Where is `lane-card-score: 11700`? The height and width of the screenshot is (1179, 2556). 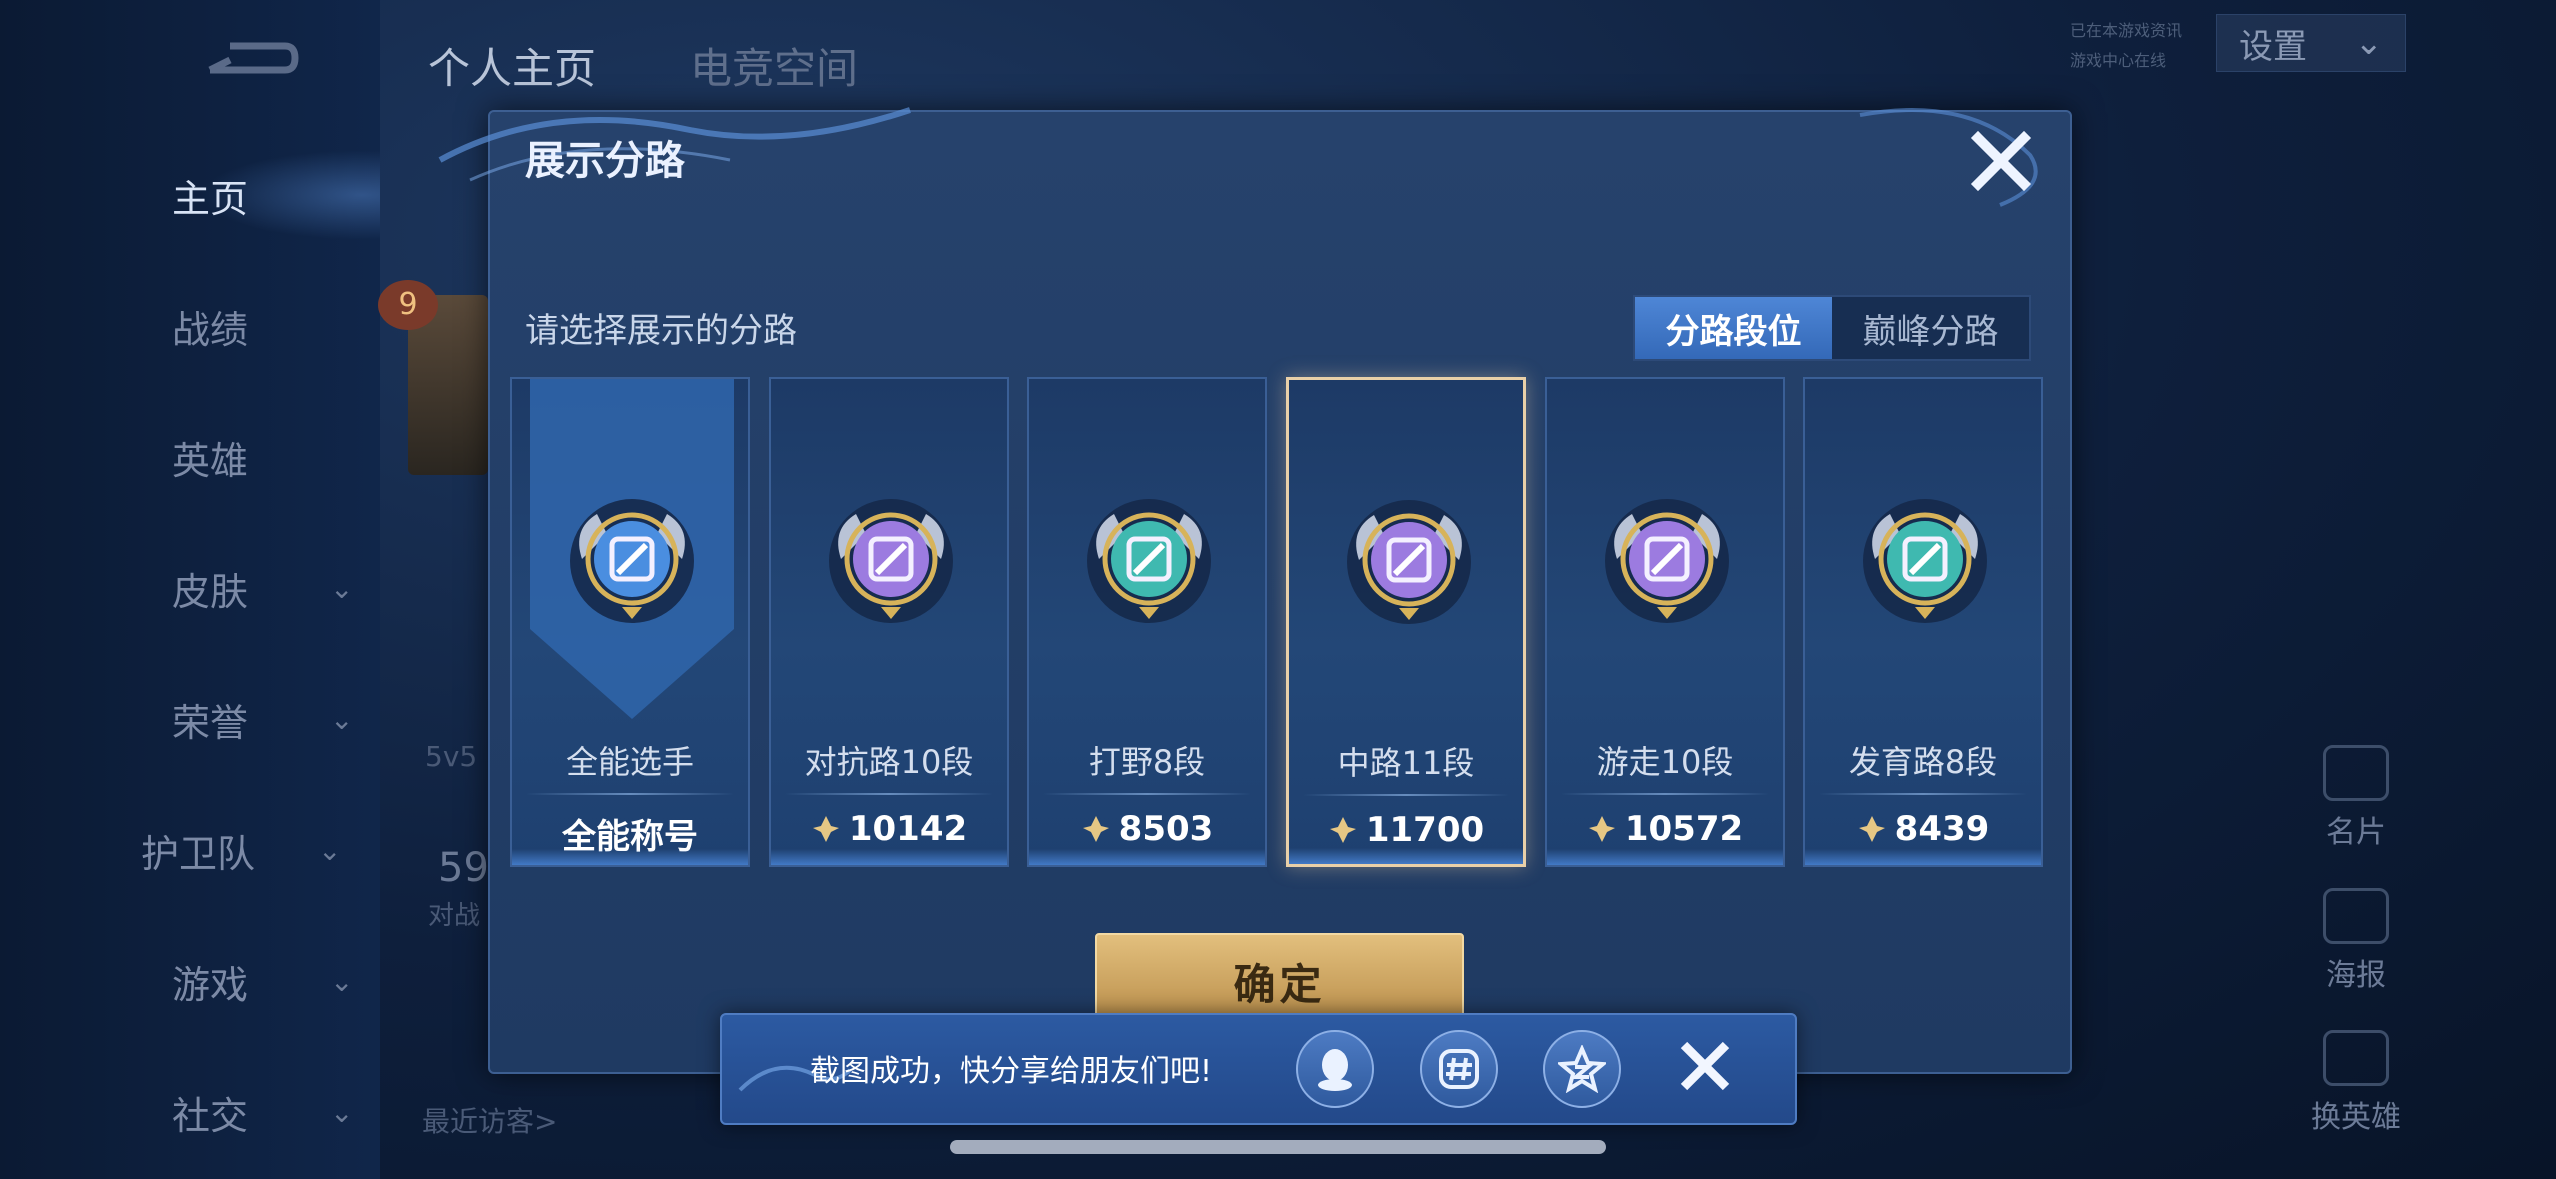 lane-card-score: 11700 is located at coordinates (1406, 830).